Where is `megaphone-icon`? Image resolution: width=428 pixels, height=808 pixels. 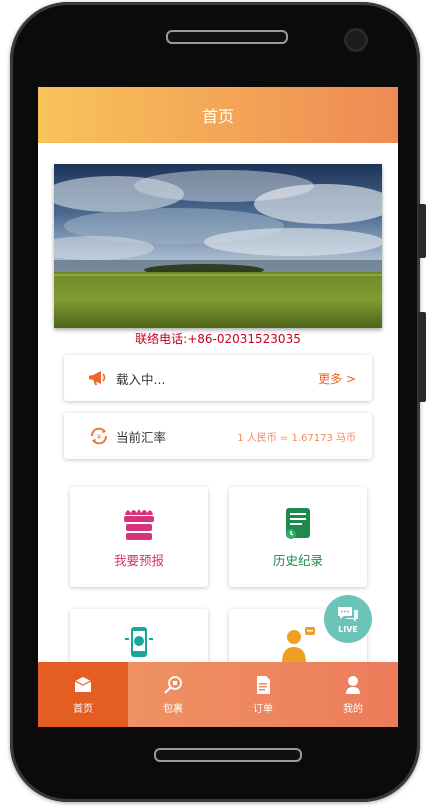
megaphone-icon is located at coordinates (99, 378).